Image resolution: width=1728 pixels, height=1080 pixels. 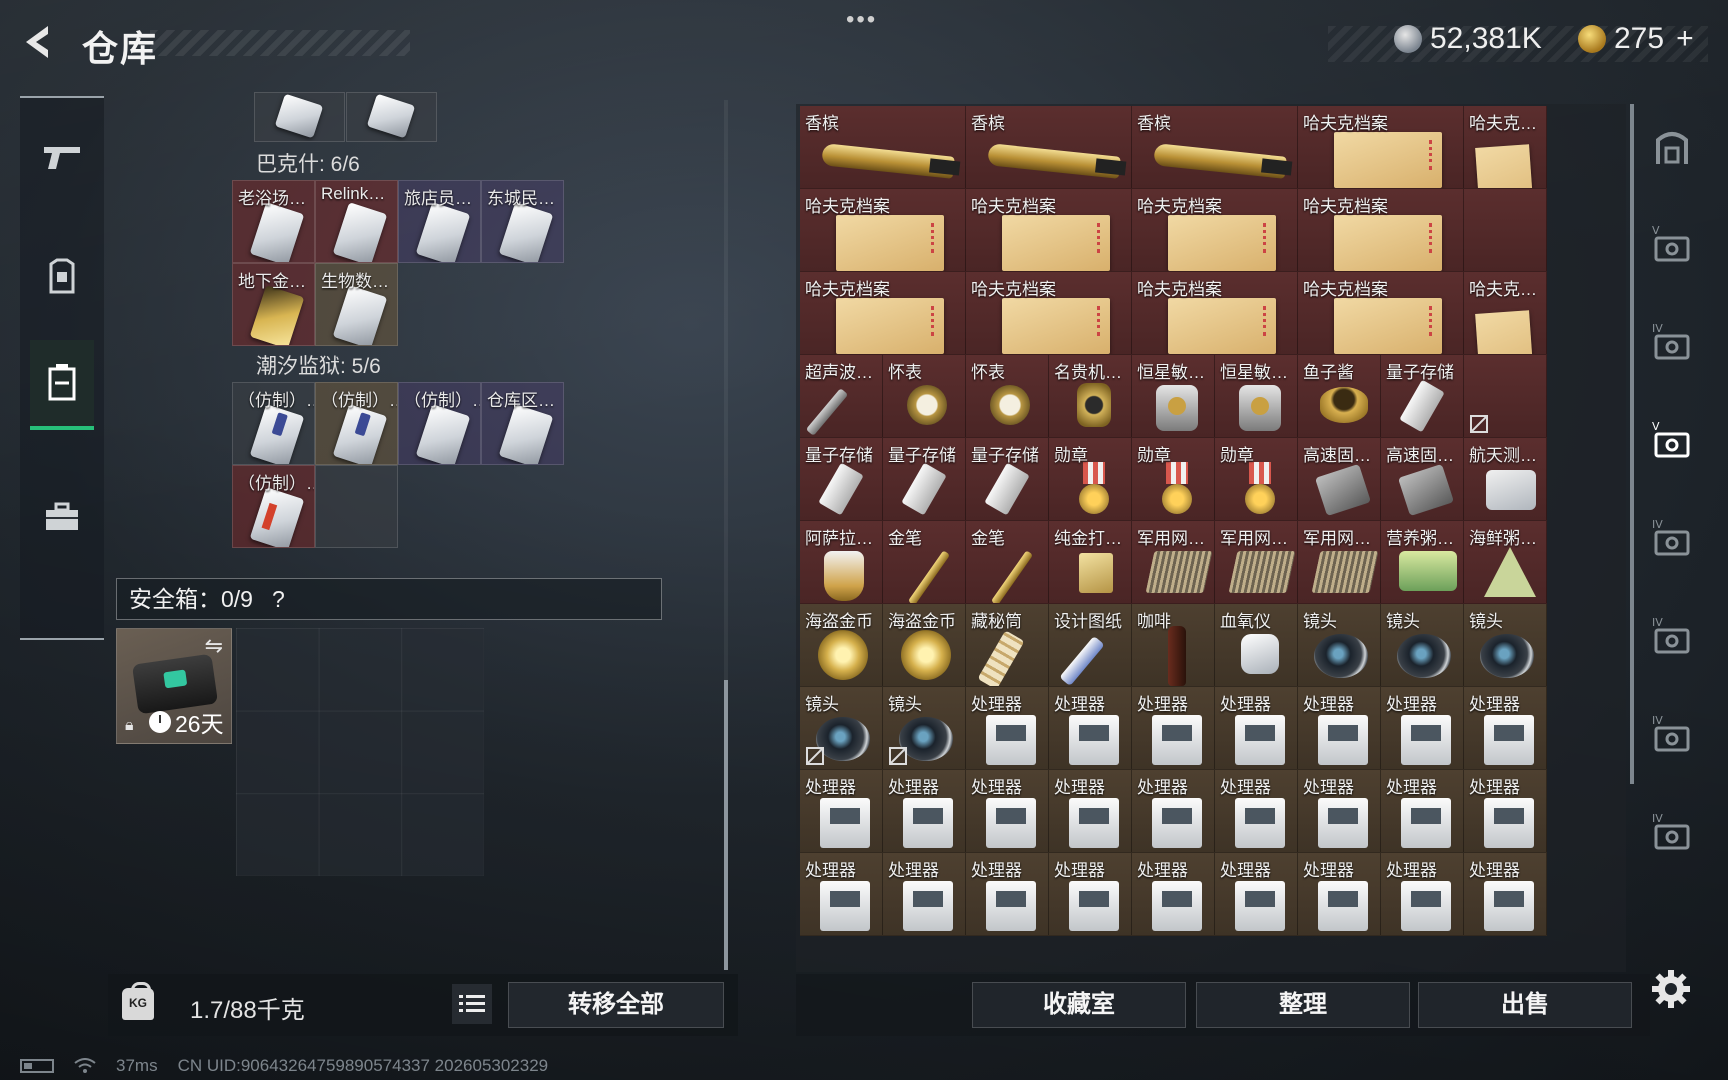 I want to click on swap-icon: ⇋, so click(x=214, y=646).